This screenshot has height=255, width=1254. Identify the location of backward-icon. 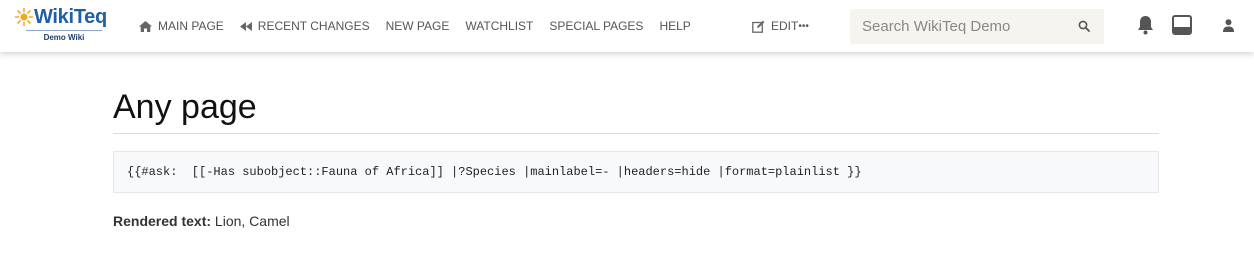
(245, 26).